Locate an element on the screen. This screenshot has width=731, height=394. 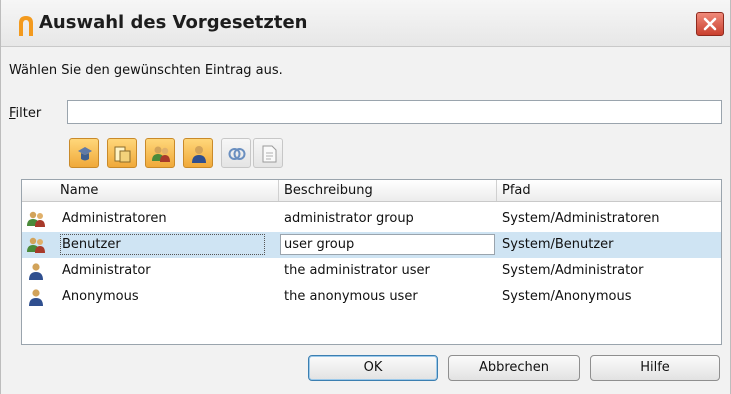
folder-filter-button is located at coordinates (122, 153).